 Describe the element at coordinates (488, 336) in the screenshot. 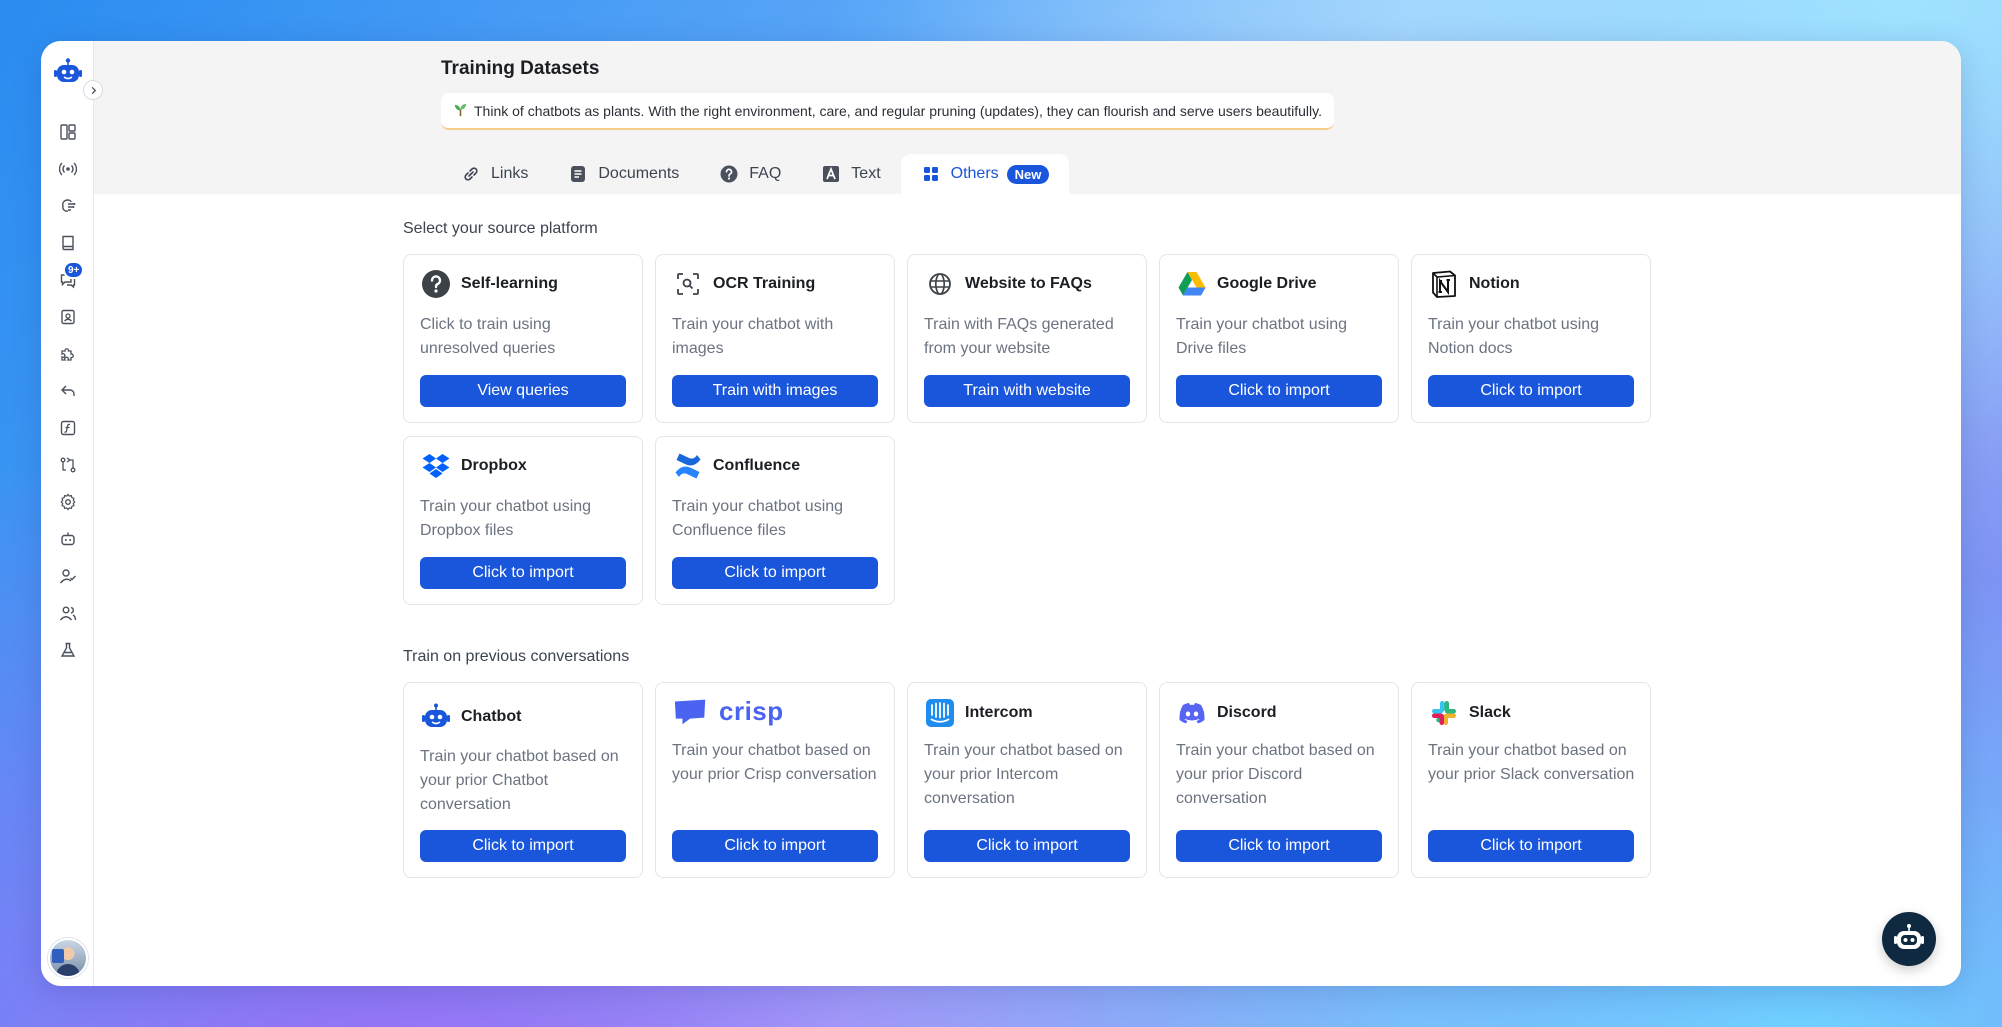

I see `card-description: Click to train using unresolved queries` at that location.